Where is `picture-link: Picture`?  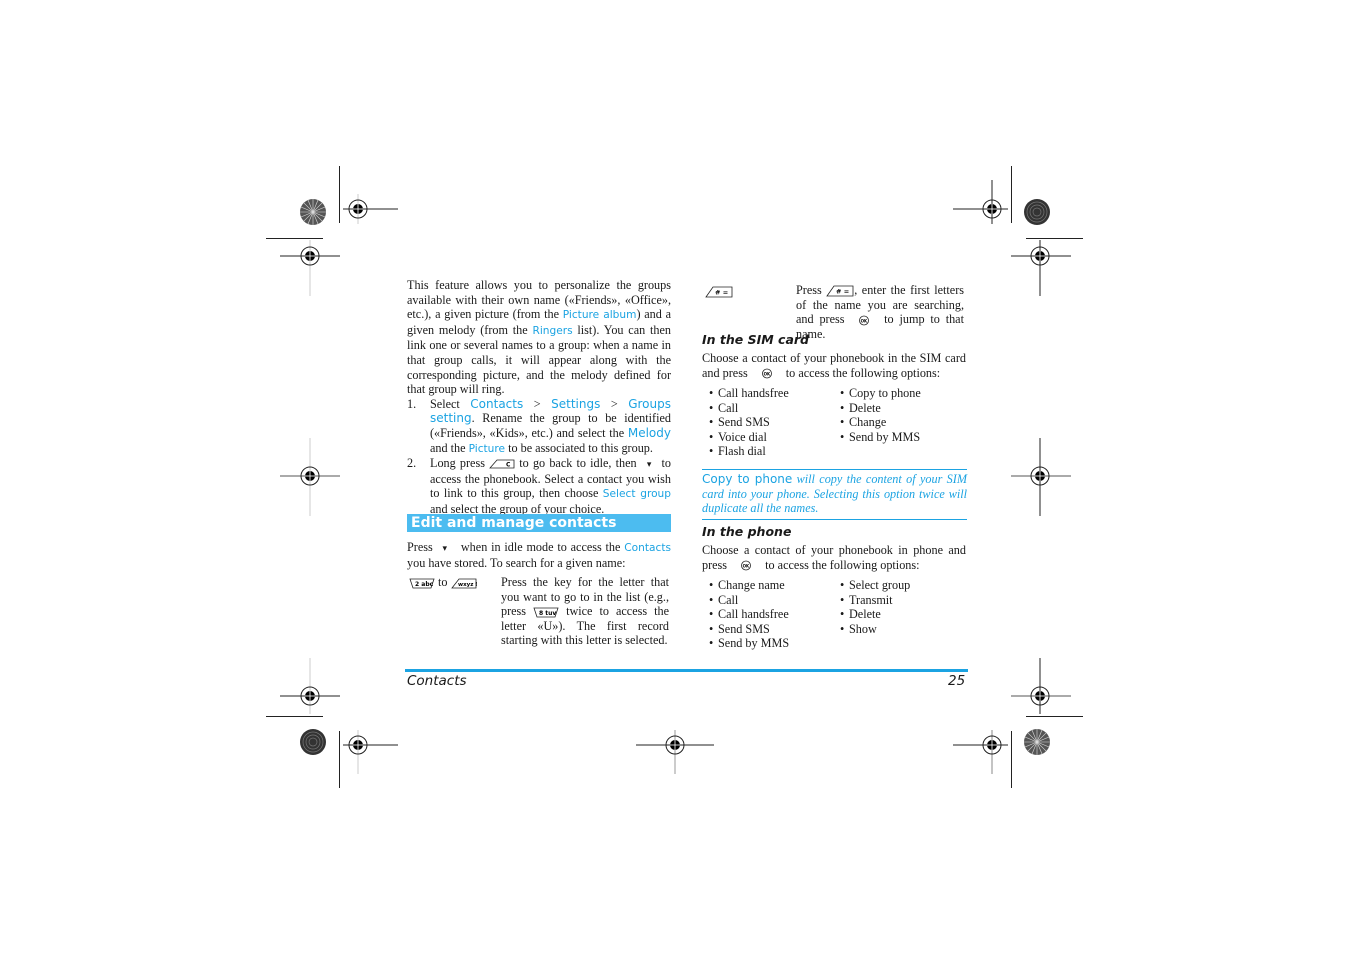 picture-link: Picture is located at coordinates (487, 449).